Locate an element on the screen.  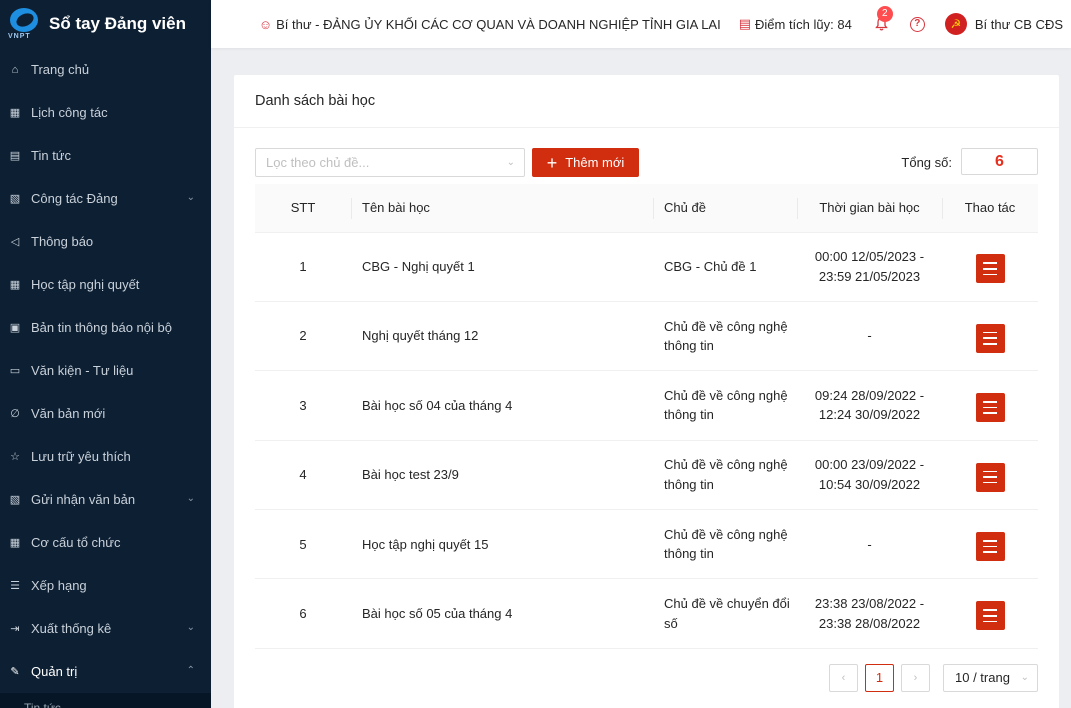
sidebar-item-6: ▣ Bản tin thông báo nội bộ is located at coordinates (105, 327).